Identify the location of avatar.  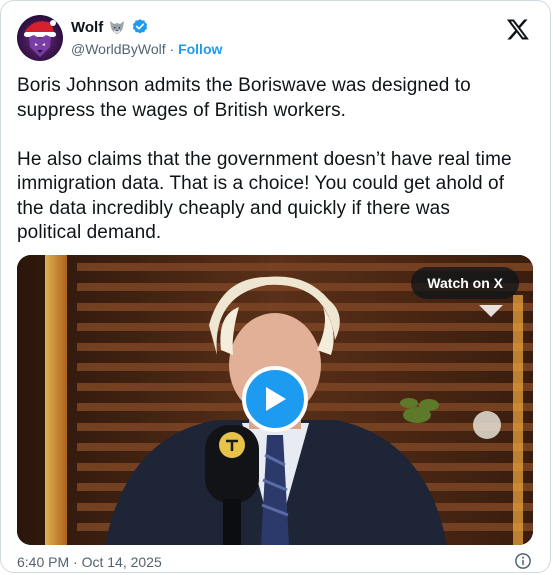
(40, 38).